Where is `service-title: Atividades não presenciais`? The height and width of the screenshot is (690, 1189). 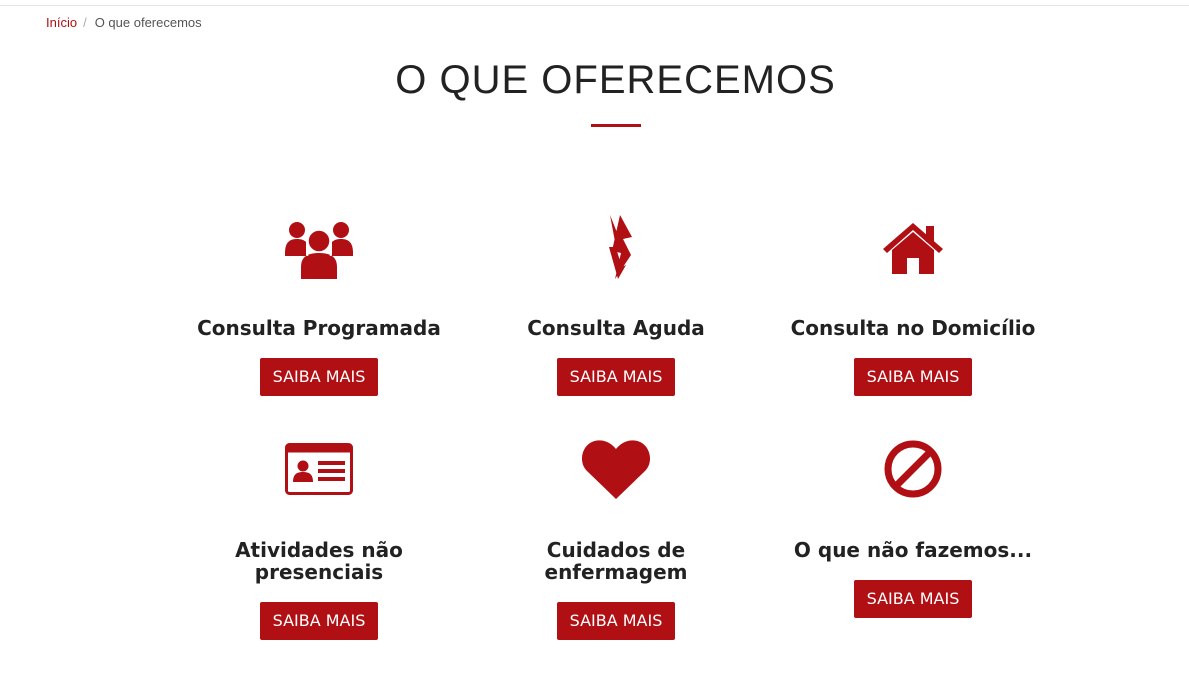
service-title: Atividades não presenciais is located at coordinates (319, 561).